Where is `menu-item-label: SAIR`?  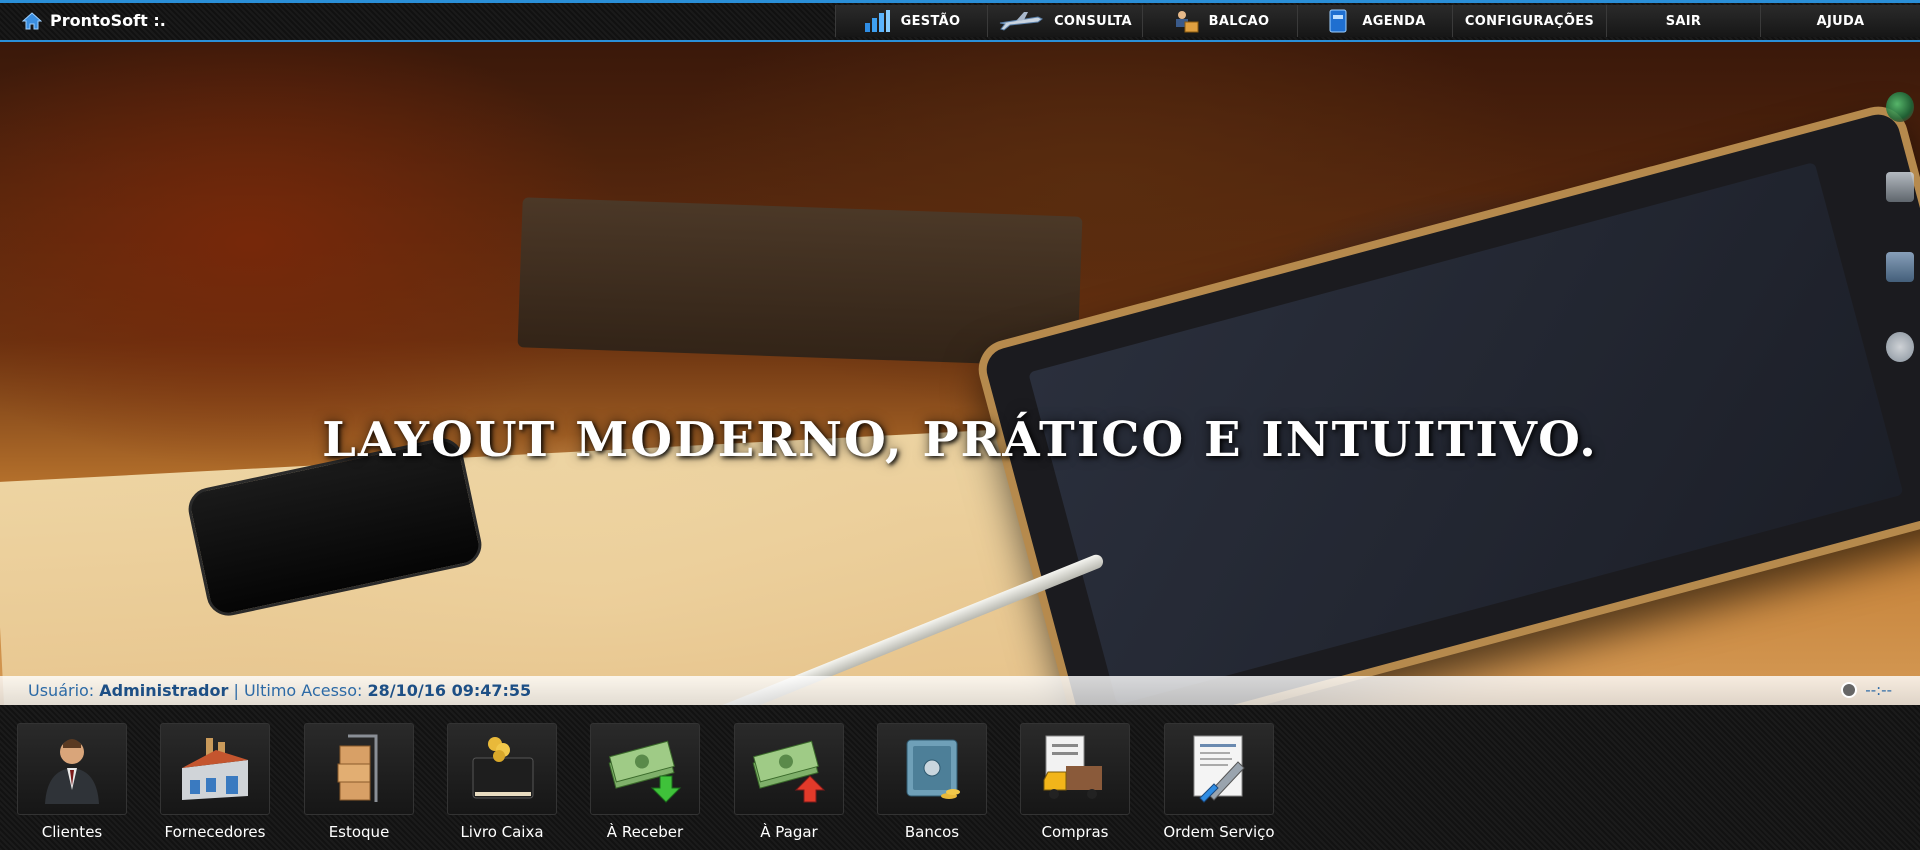 menu-item-label: SAIR is located at coordinates (1683, 21).